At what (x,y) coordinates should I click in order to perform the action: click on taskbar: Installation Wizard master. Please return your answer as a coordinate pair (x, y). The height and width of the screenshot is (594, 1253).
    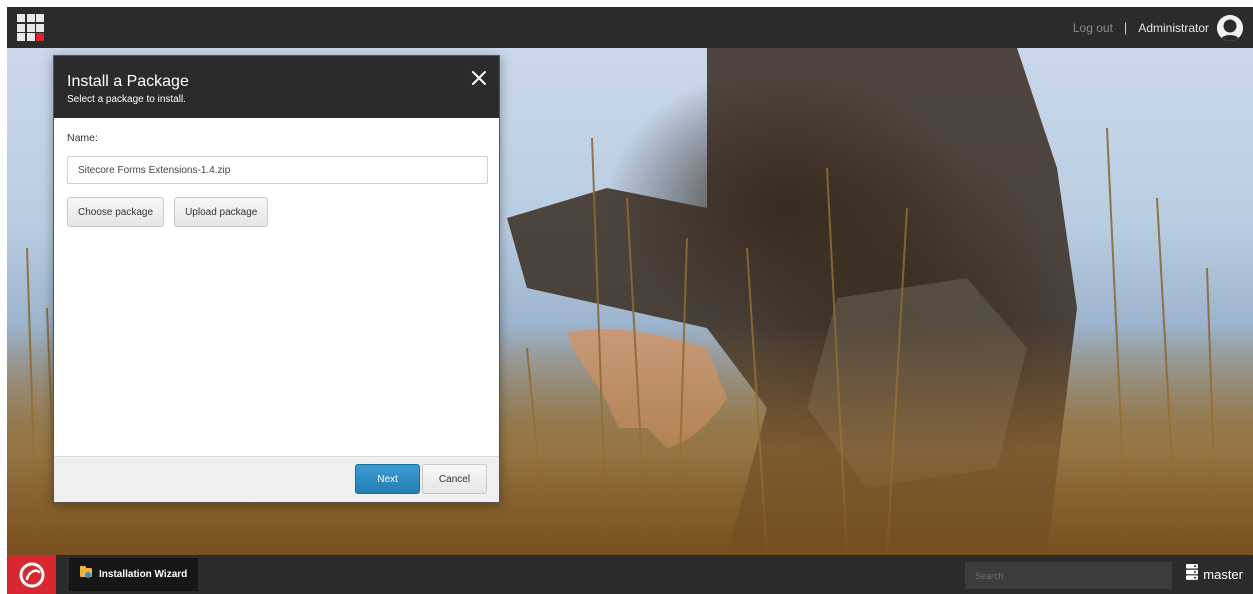
    Looking at the image, I should click on (630, 574).